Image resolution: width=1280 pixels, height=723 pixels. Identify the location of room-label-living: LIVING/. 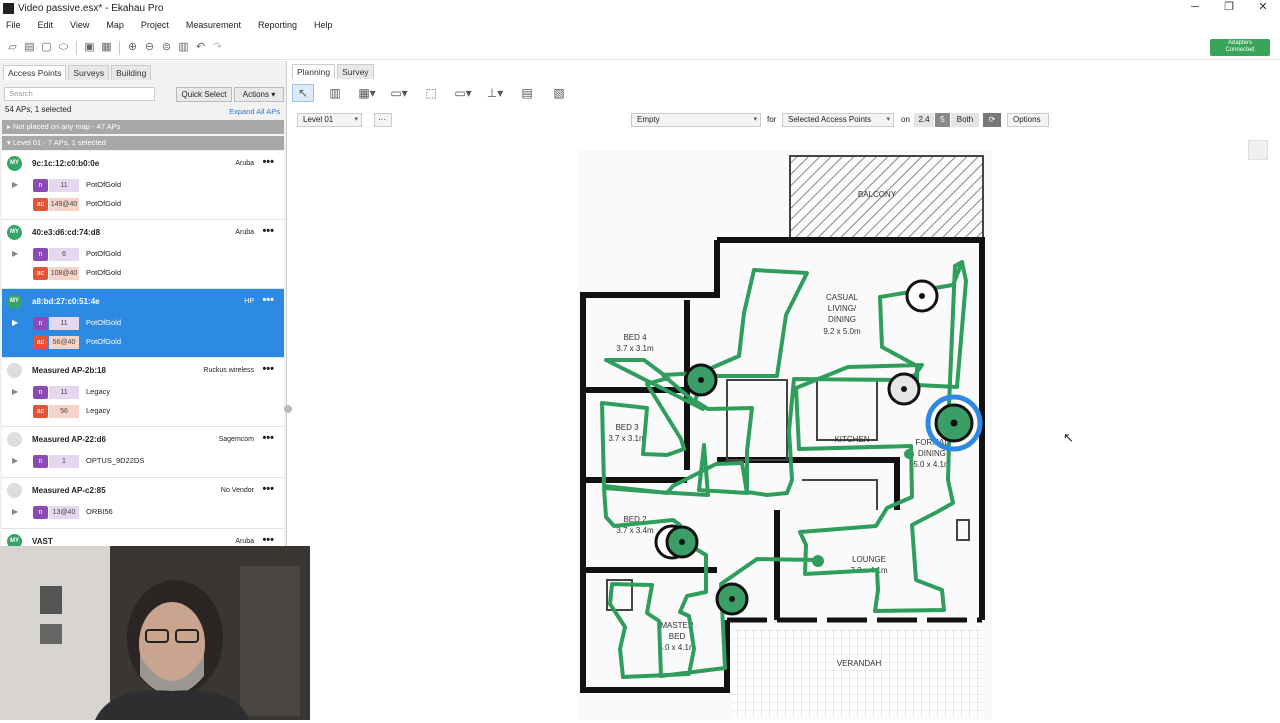
(842, 308).